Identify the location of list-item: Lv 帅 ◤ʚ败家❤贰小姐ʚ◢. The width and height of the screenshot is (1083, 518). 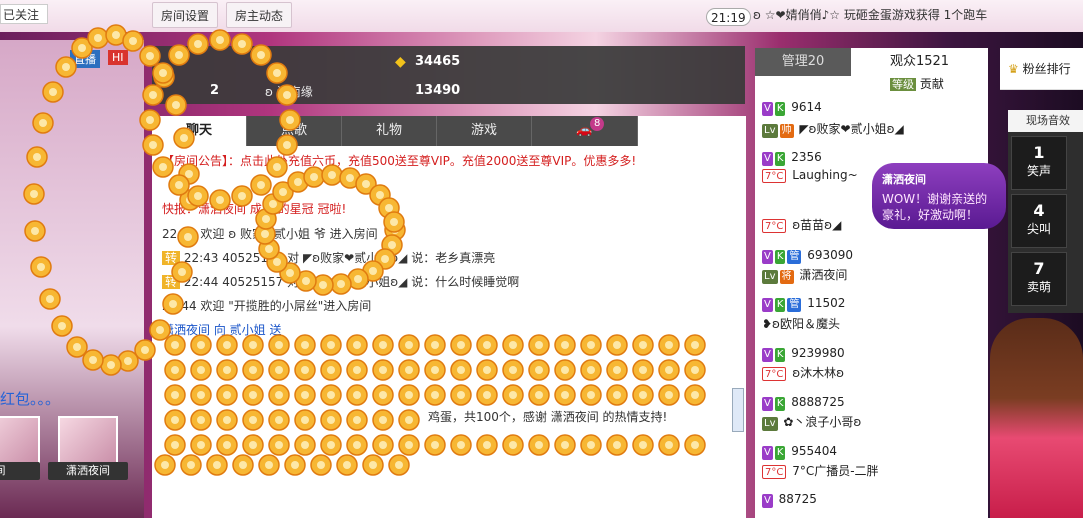
(833, 129).